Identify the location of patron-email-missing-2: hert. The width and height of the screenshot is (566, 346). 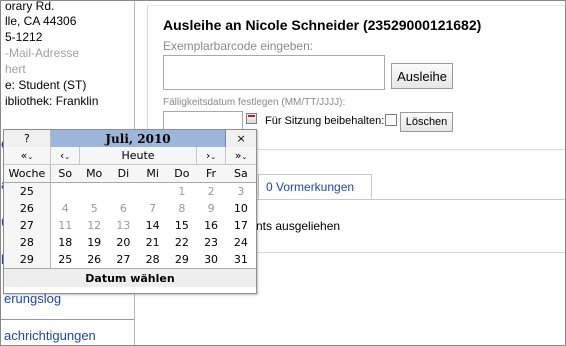
(15, 69).